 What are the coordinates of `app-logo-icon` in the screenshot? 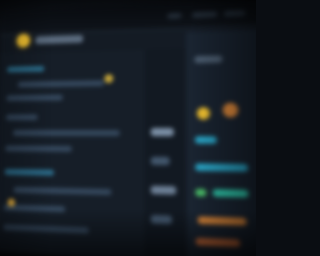 It's located at (23, 40).